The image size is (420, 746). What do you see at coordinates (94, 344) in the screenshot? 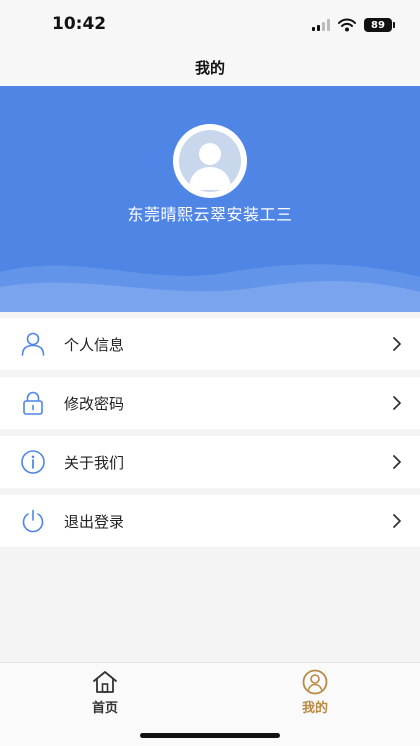
I see `menu-item-label: 个人信息` at bounding box center [94, 344].